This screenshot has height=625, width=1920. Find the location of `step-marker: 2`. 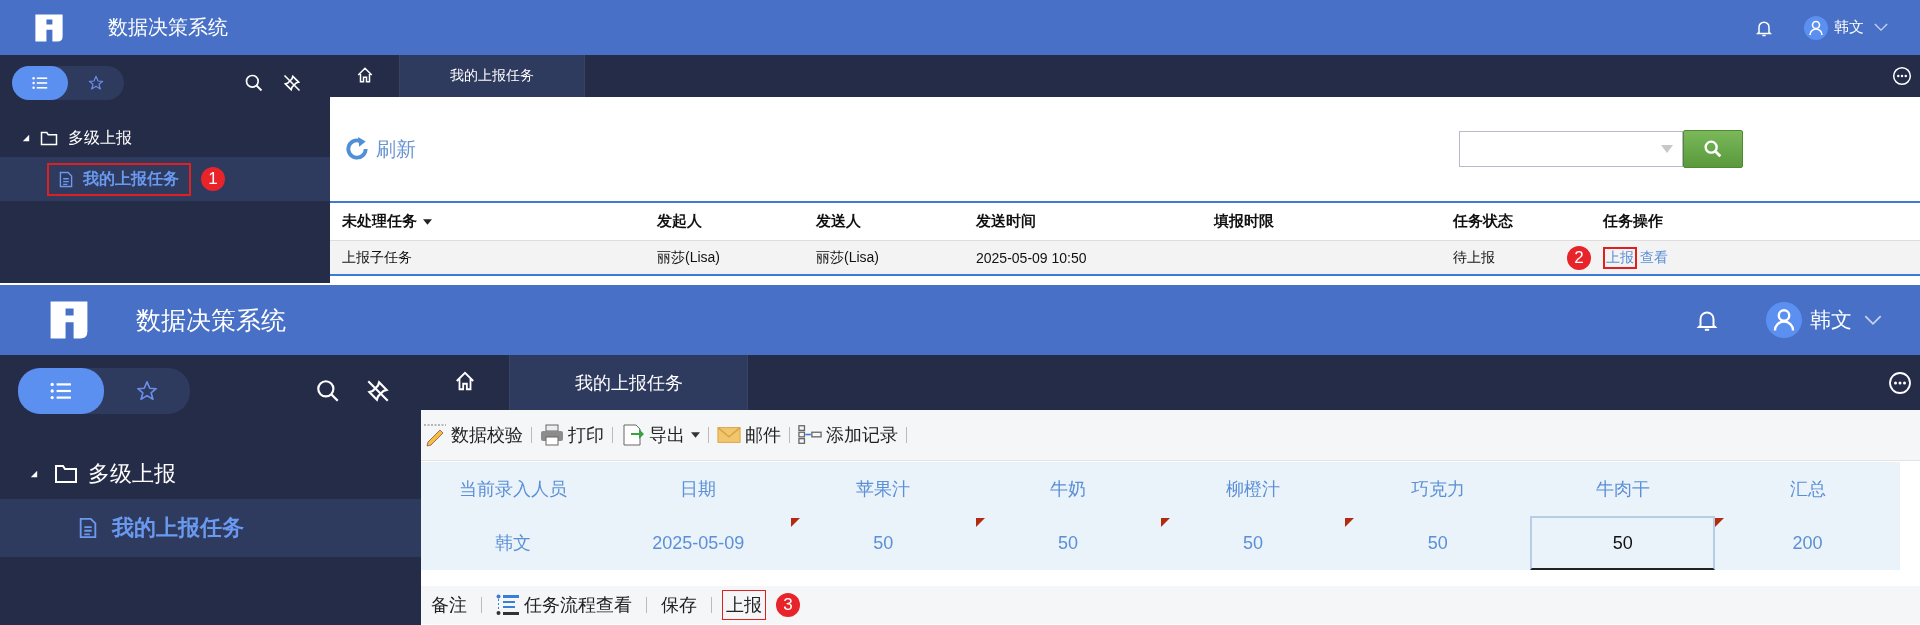

step-marker: 2 is located at coordinates (1579, 257).